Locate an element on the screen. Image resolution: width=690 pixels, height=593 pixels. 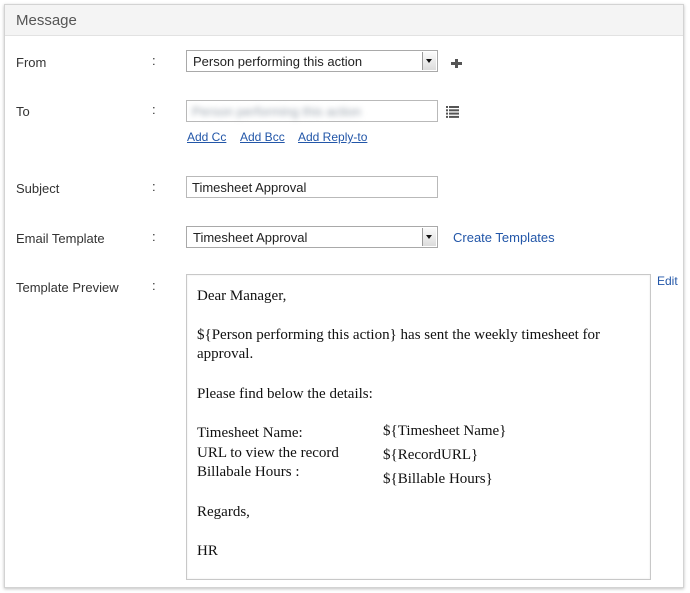
preview-details-intro: Please find below the details: is located at coordinates (285, 394).